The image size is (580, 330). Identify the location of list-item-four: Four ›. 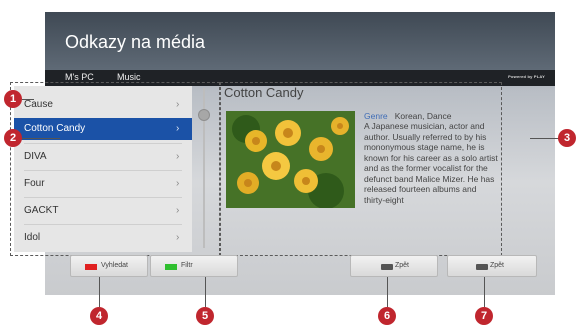
(103, 184).